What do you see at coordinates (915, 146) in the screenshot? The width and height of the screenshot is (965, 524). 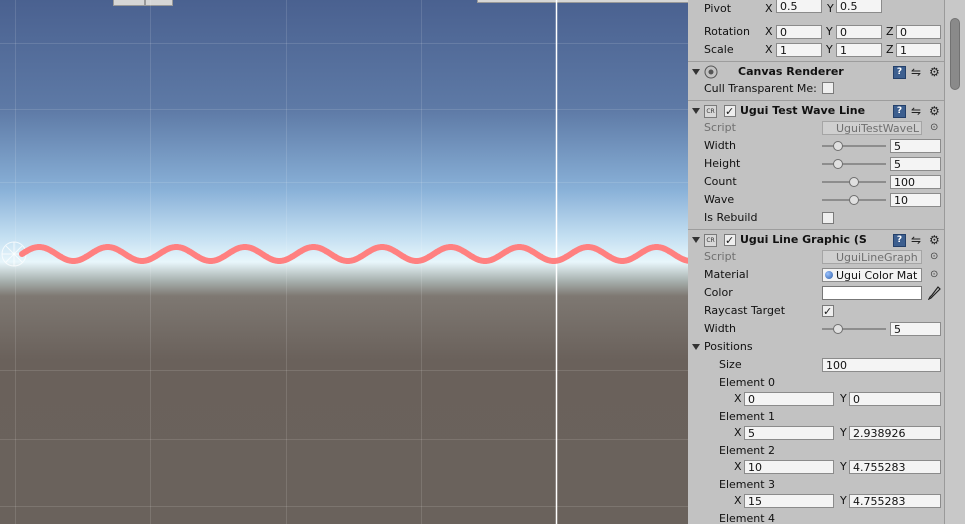 I see `wave-width-field: 5` at bounding box center [915, 146].